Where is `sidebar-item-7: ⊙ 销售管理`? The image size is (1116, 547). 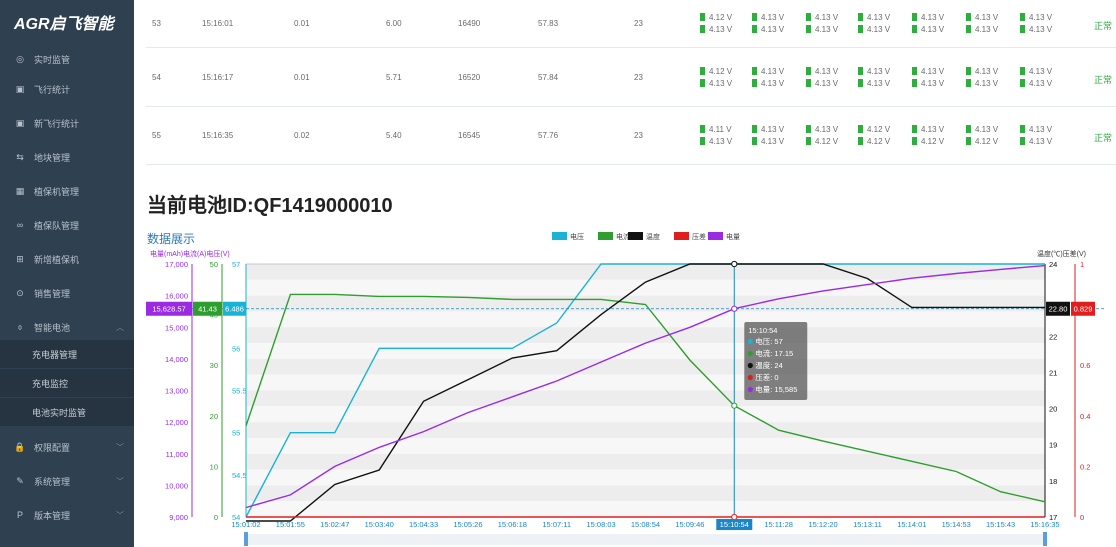 sidebar-item-7: ⊙ 销售管理 is located at coordinates (67, 293).